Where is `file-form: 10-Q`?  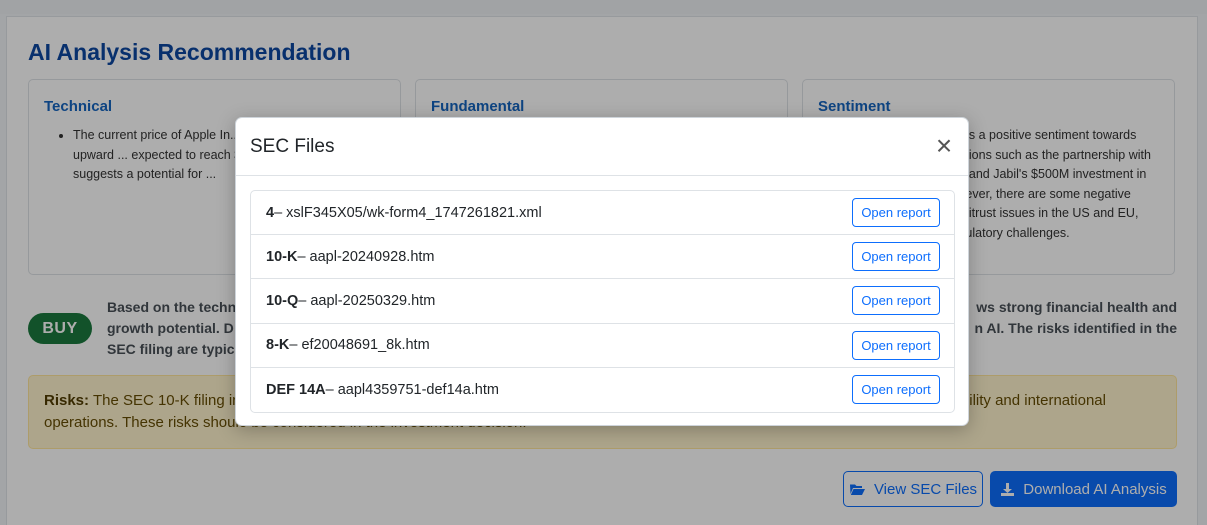
file-form: 10-Q is located at coordinates (282, 300).